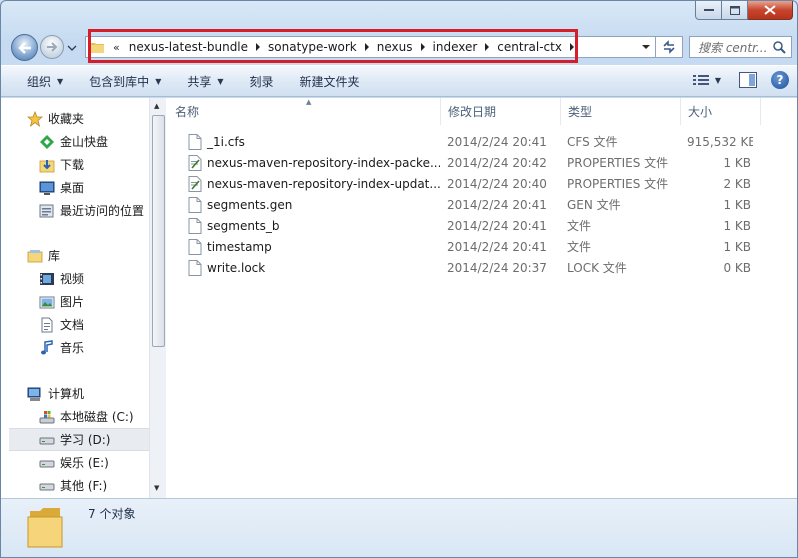  I want to click on properties-file-icon, so click(195, 162).